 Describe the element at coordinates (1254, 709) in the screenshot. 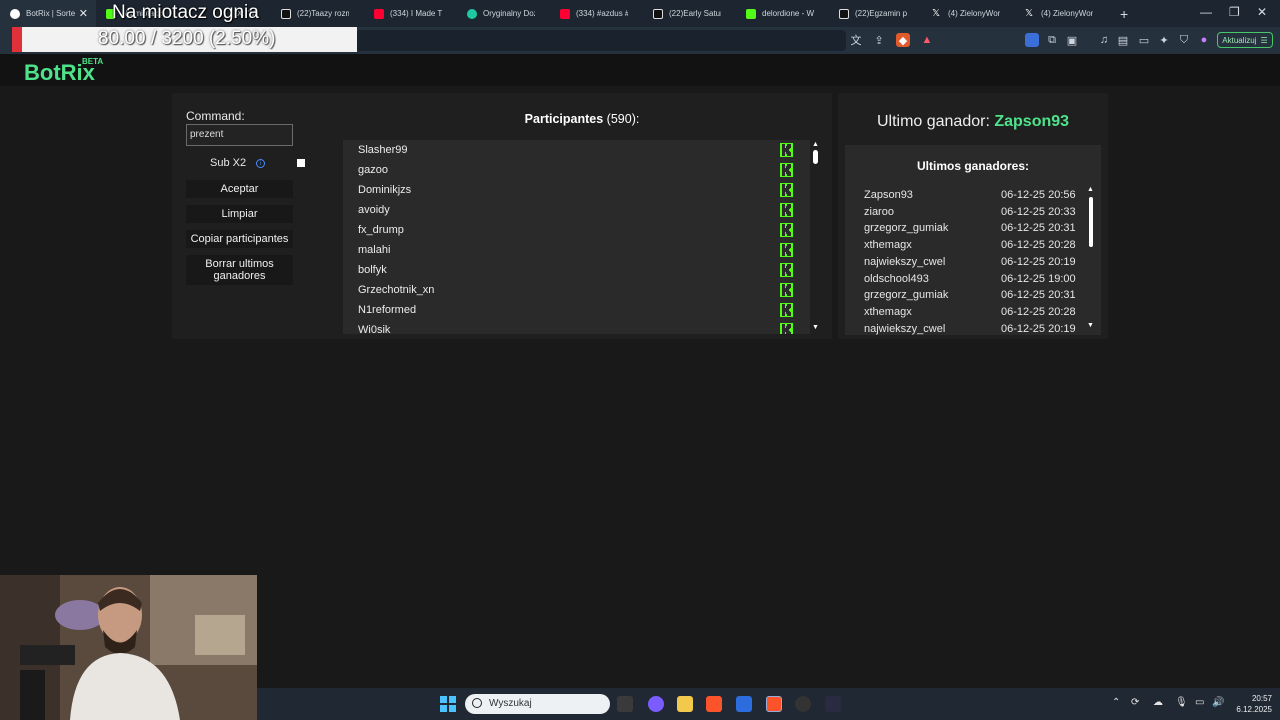

I see `clock-date: 6.12.2025` at that location.